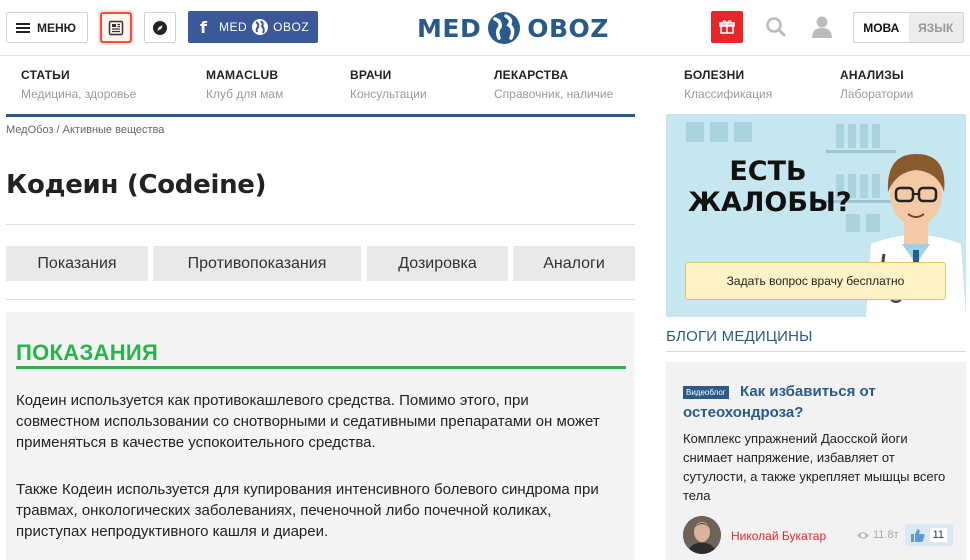  What do you see at coordinates (863, 535) in the screenshot?
I see `eye-icon` at bounding box center [863, 535].